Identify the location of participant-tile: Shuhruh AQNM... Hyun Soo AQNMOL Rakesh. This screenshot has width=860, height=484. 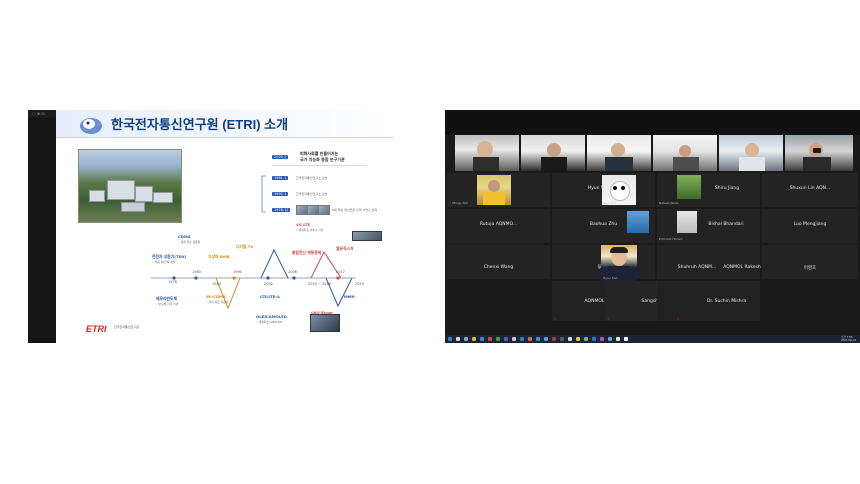
(681, 264).